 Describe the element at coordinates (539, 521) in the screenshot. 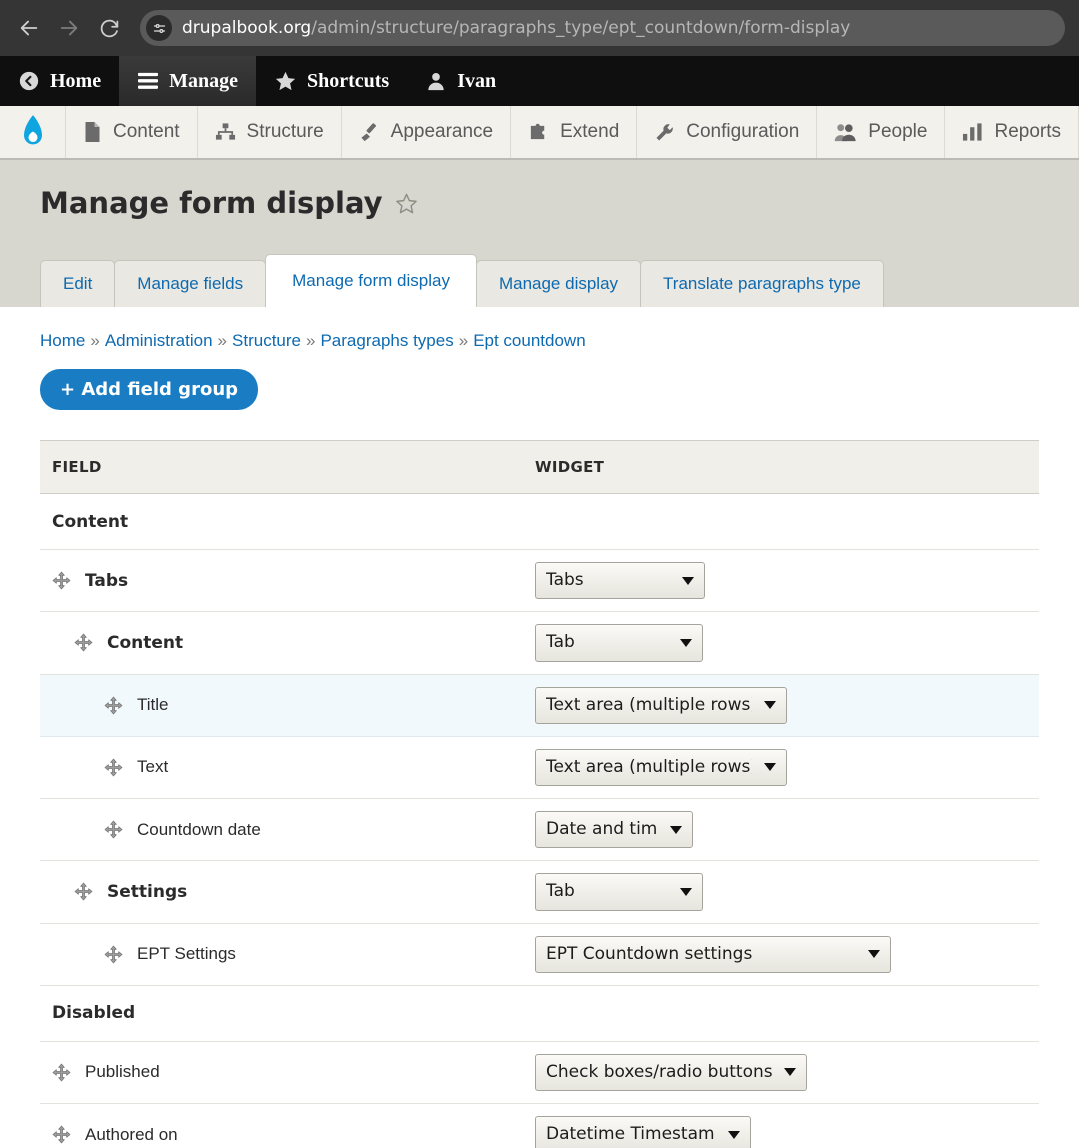

I see `table-region-row: Content` at that location.